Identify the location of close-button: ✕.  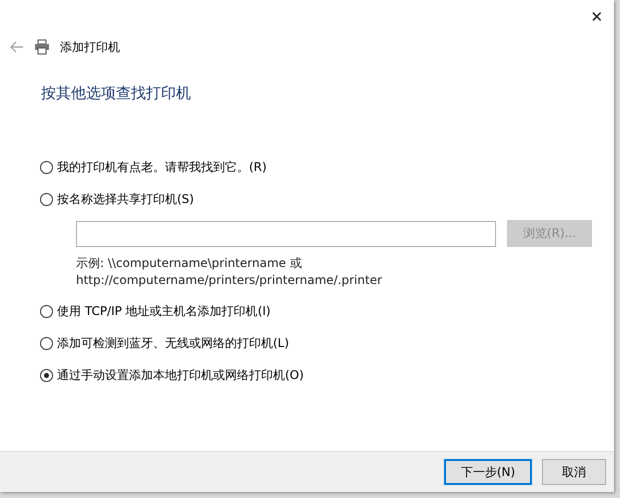
(597, 17).